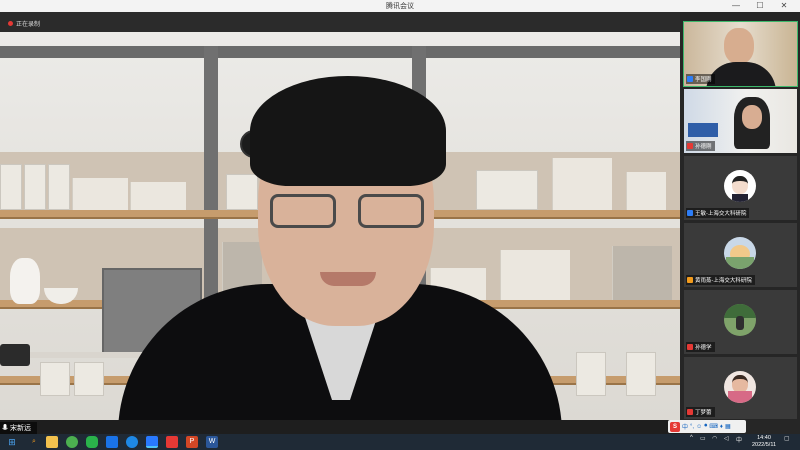  I want to click on recording-indicator: 正在录制, so click(24, 23).